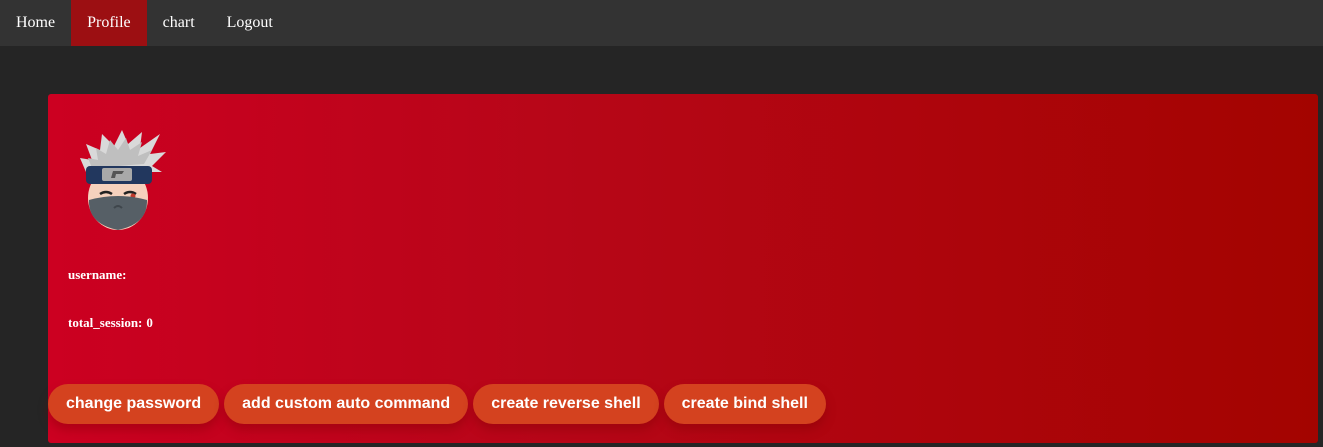 This screenshot has height=447, width=1323. I want to click on total-session-label: total_session:, so click(105, 322).